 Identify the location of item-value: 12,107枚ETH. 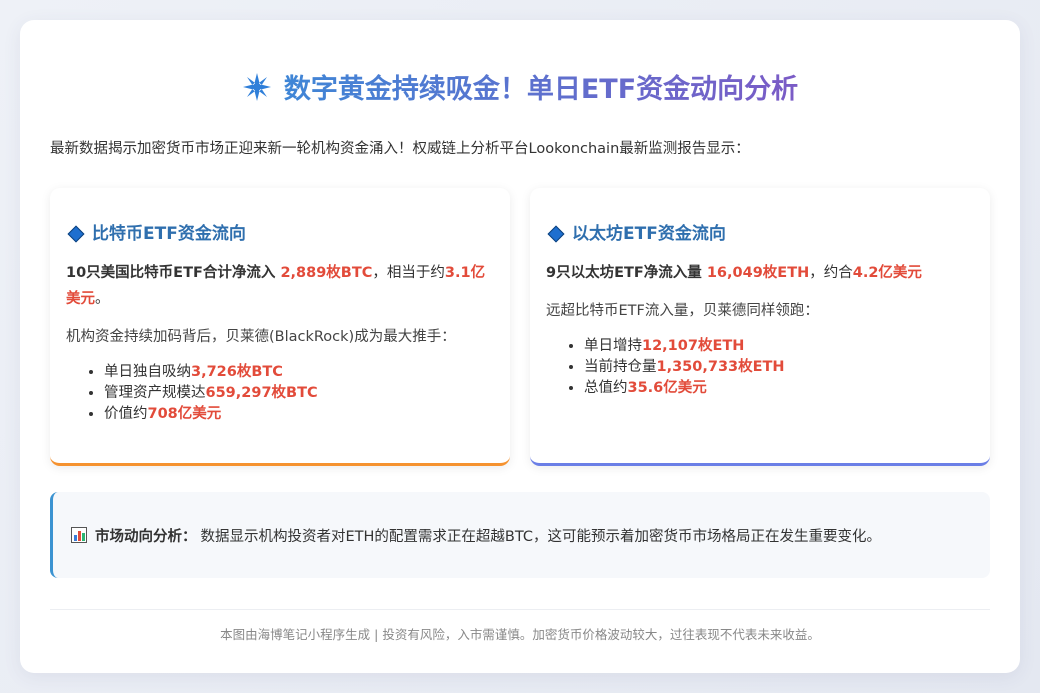
(693, 346).